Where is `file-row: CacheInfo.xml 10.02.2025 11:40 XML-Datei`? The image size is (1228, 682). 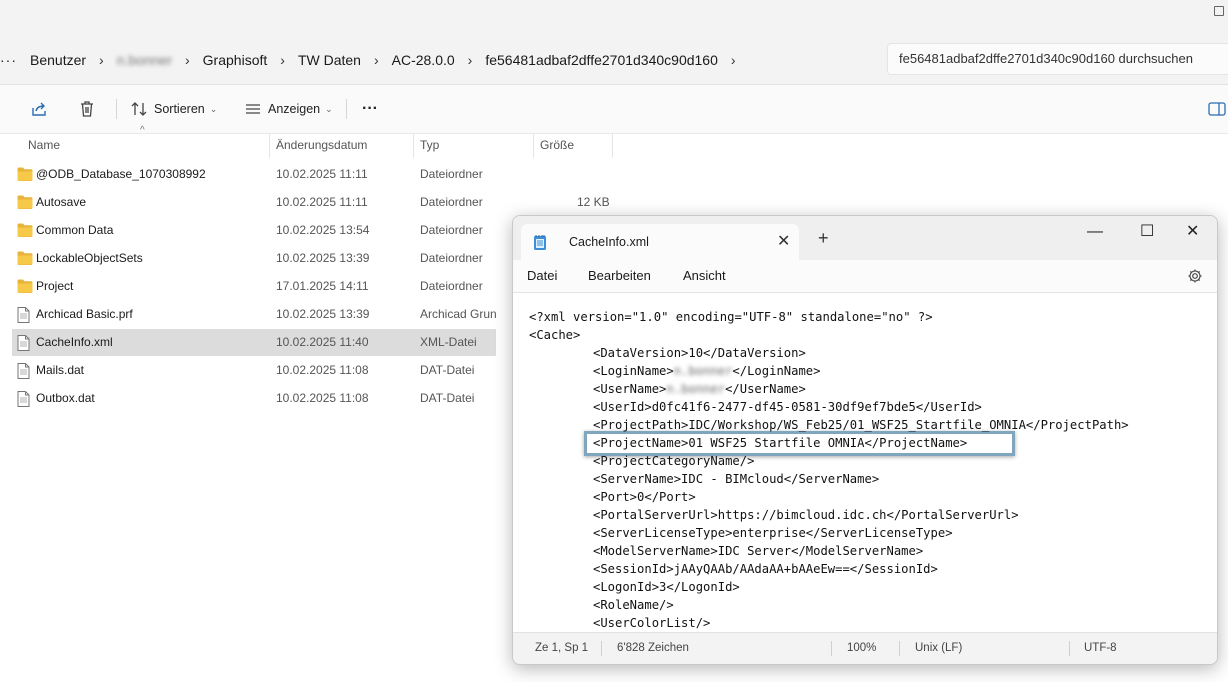 file-row: CacheInfo.xml 10.02.2025 11:40 XML-Datei is located at coordinates (254, 342).